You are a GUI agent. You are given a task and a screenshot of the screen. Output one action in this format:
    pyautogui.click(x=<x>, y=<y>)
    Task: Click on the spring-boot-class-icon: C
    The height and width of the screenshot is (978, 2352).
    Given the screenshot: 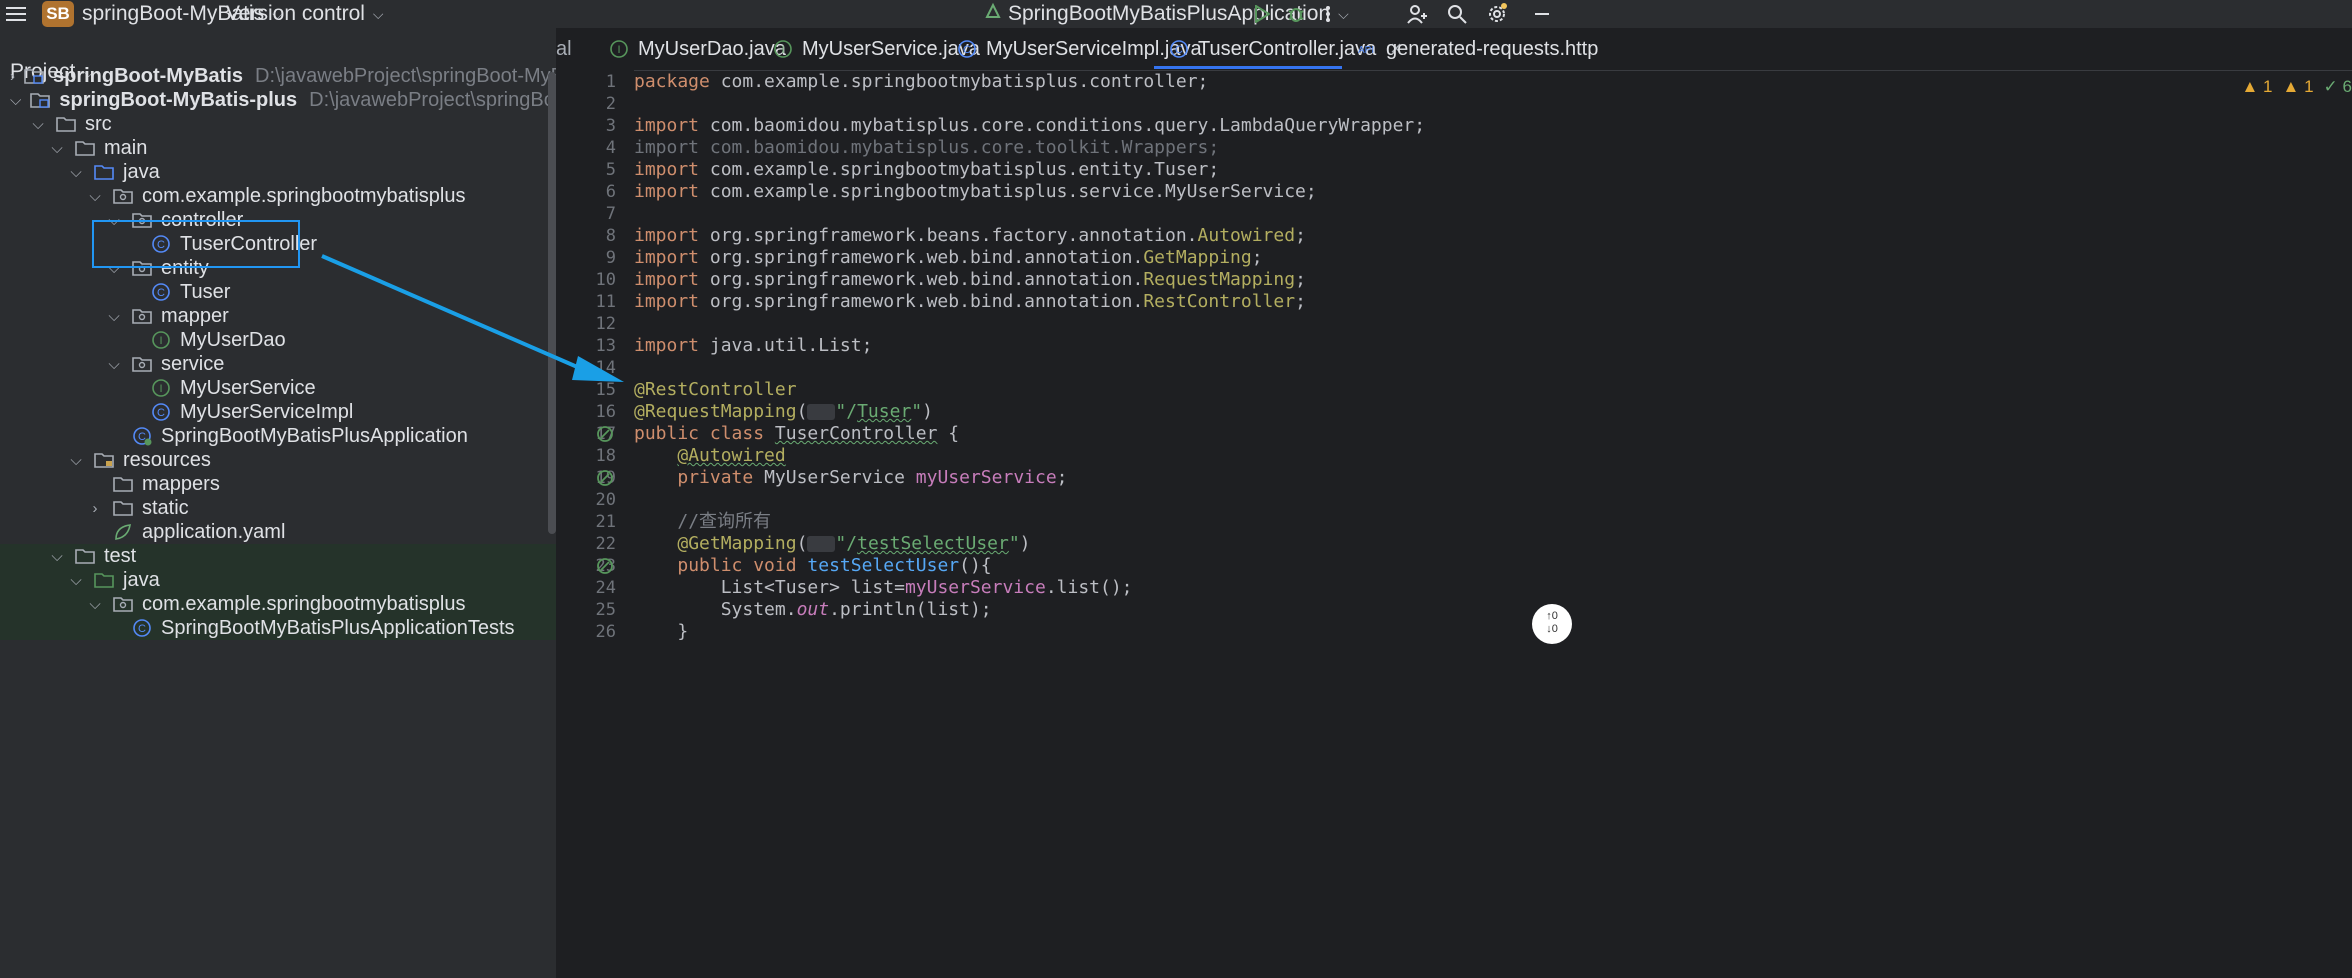 What is the action you would take?
    pyautogui.click(x=142, y=436)
    